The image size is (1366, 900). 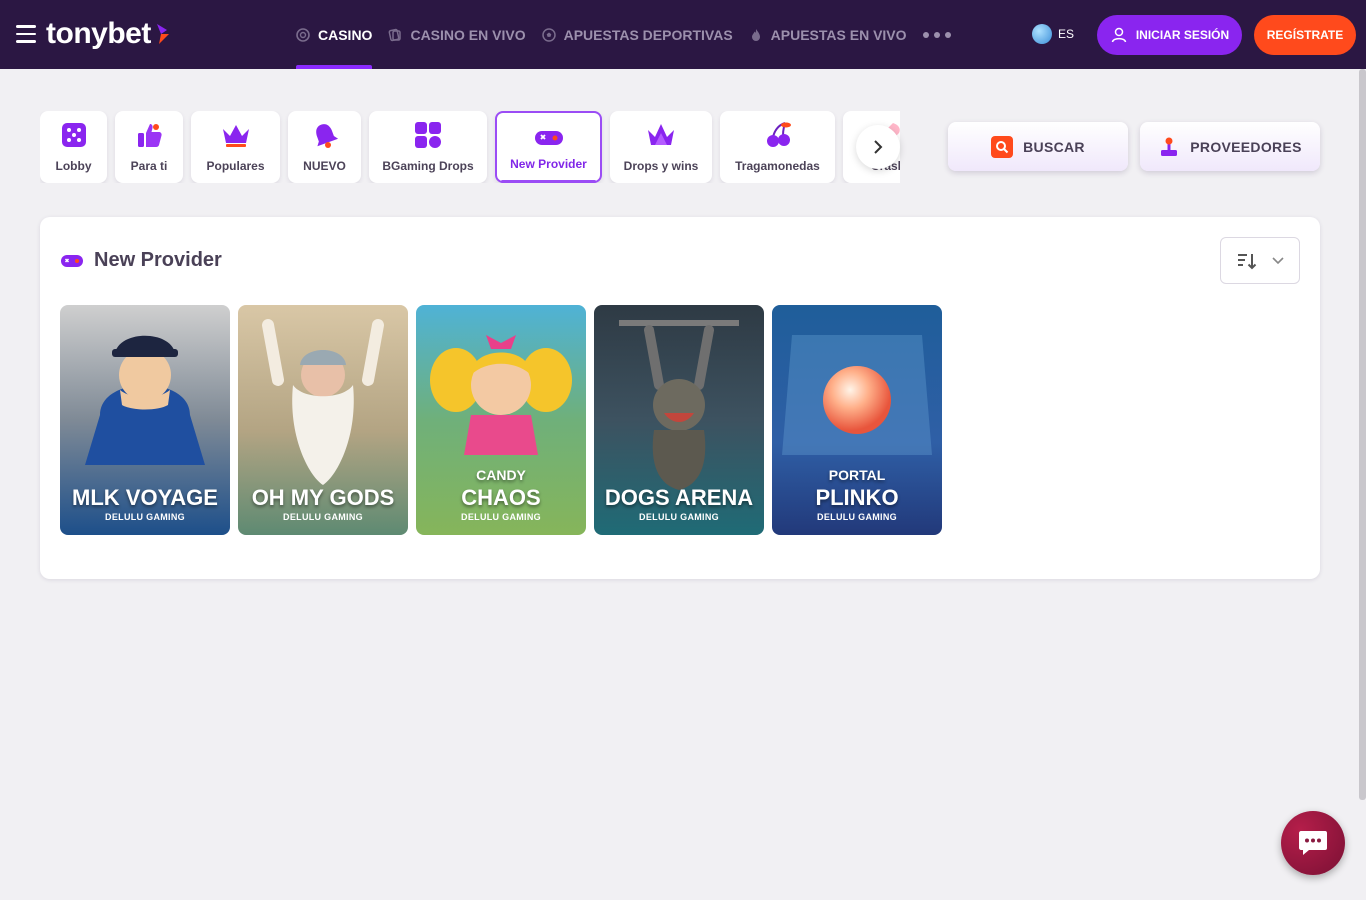 I want to click on nav-live-casino-label: CASINO EN VIVO, so click(x=468, y=34).